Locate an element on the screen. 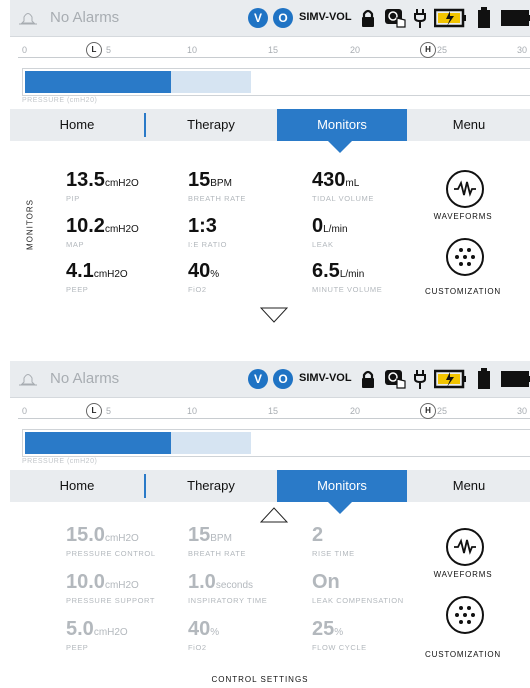 The image size is (530, 688). collapse-up-icon is located at coordinates (274, 515).